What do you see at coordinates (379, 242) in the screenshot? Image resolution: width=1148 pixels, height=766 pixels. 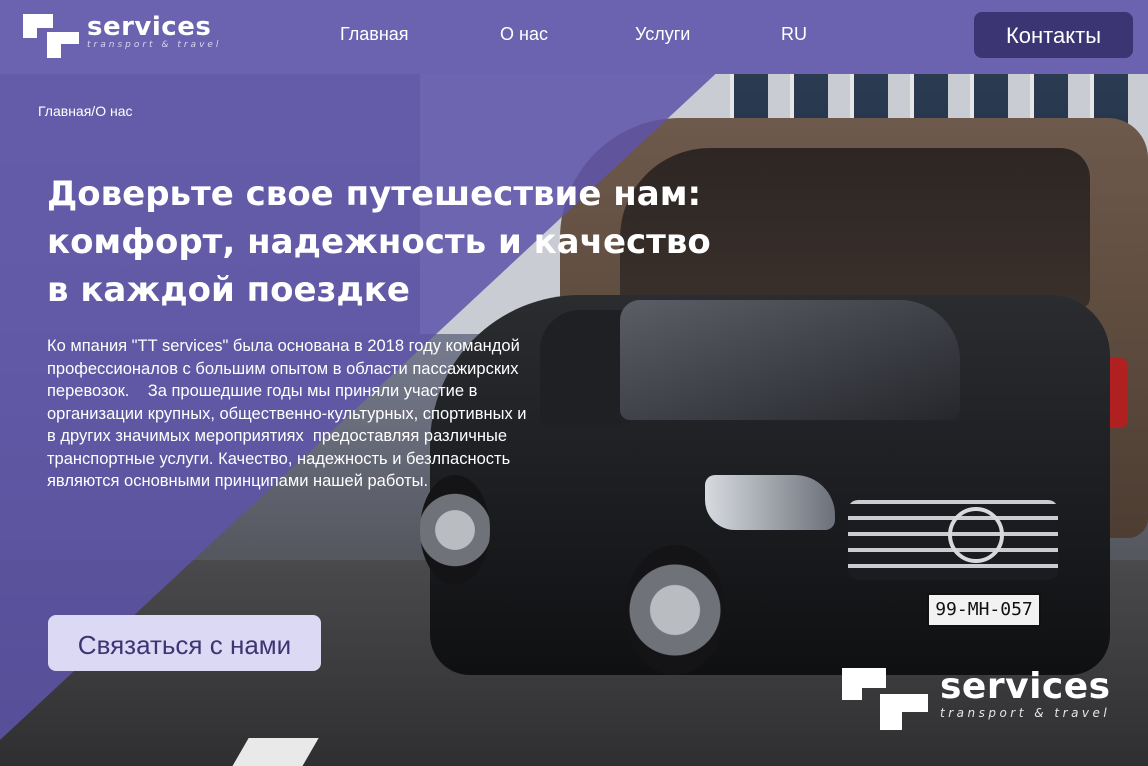 I see `title-line: комфорт, надежность и качество` at bounding box center [379, 242].